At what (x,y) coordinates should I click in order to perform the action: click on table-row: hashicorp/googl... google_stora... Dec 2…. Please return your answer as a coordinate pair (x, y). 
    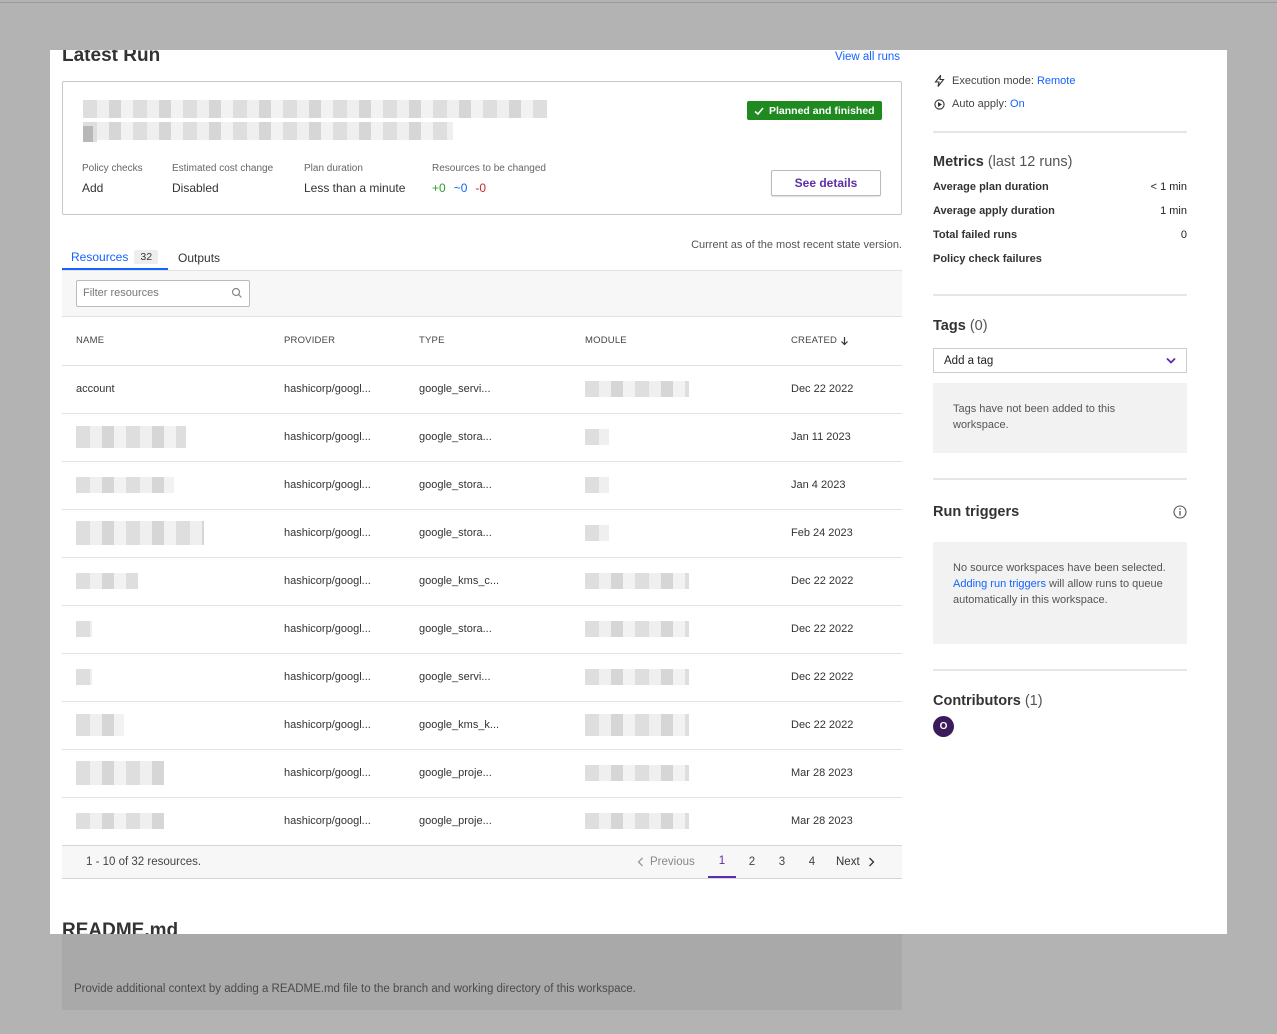
    Looking at the image, I should click on (482, 629).